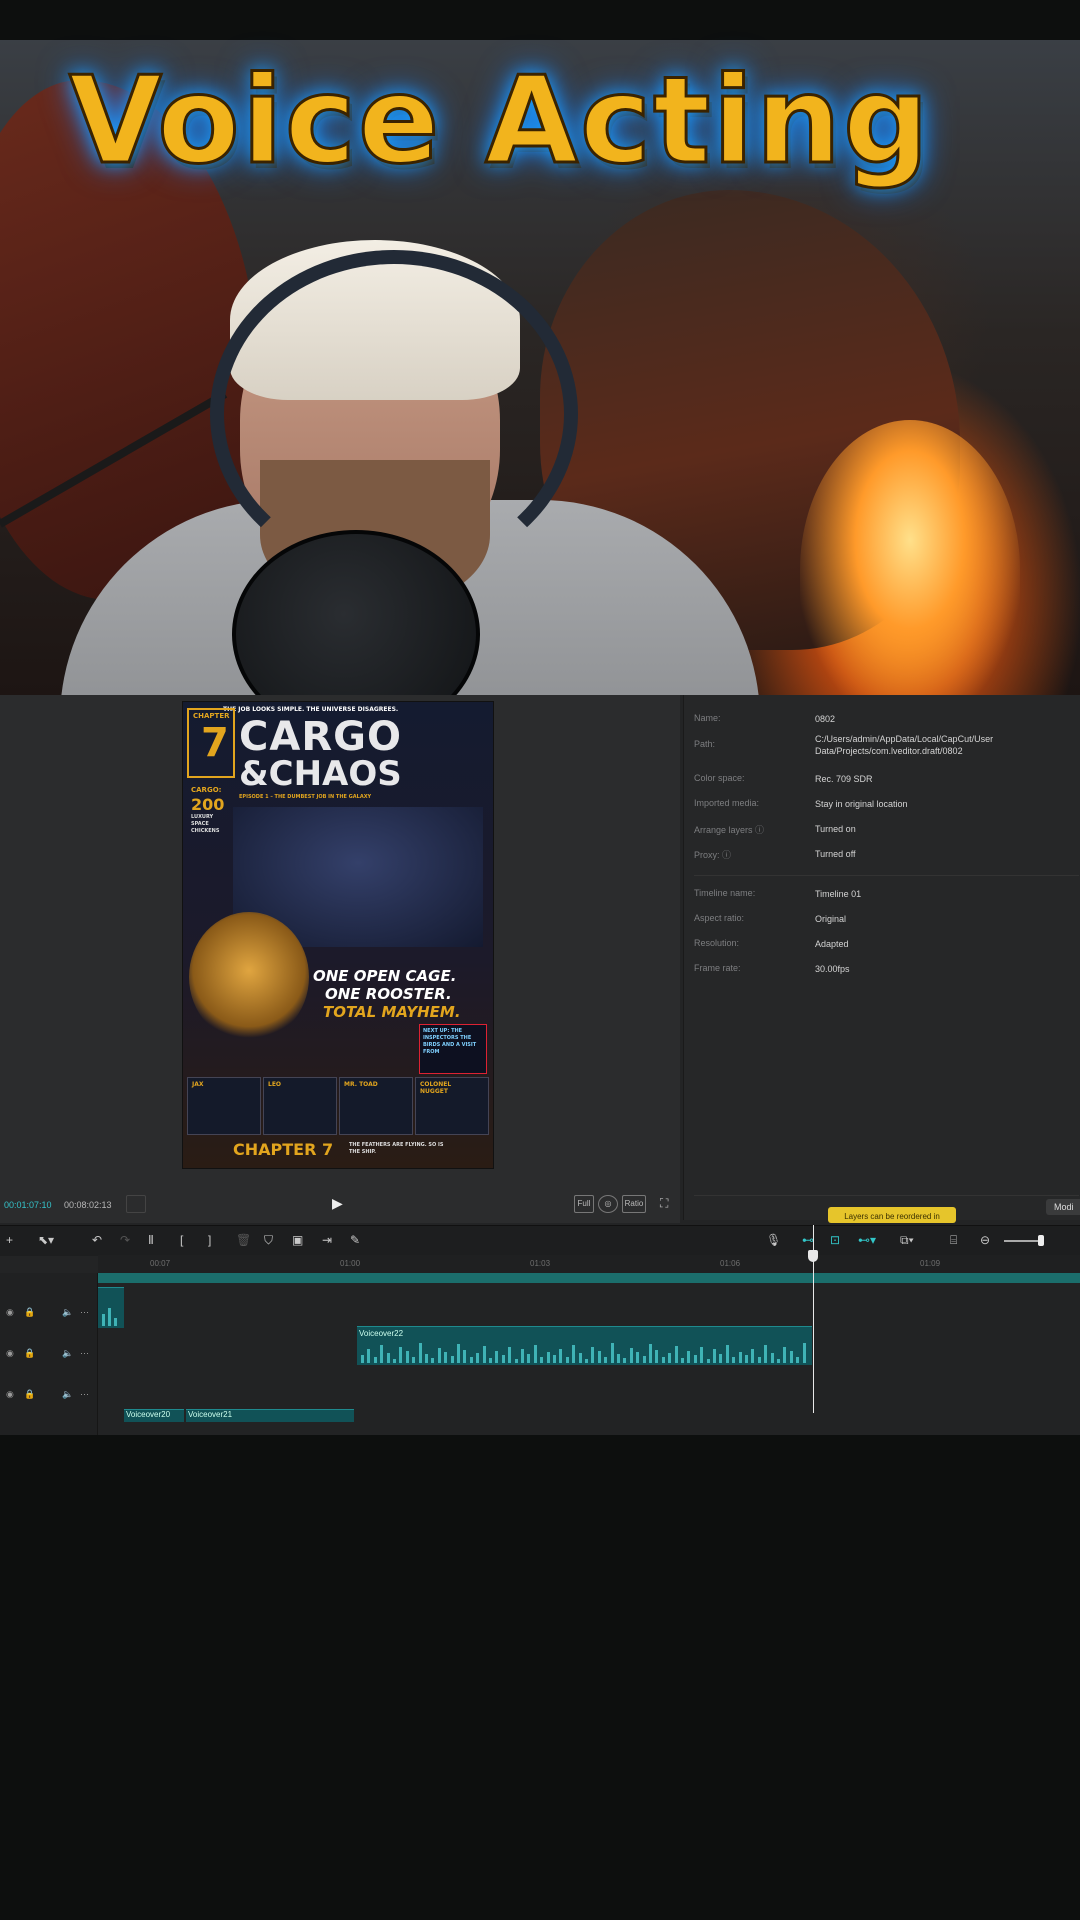 The width and height of the screenshot is (1080, 1920). Describe the element at coordinates (730, 1263) in the screenshot. I see `ruler-tick: 01:06` at that location.